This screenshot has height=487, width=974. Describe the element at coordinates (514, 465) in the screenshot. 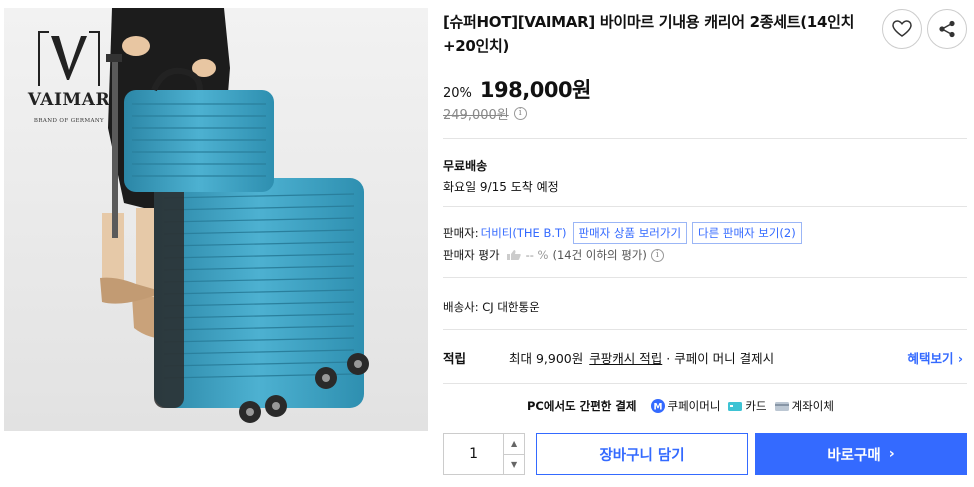

I see `chevron-down-icon: ▼` at that location.